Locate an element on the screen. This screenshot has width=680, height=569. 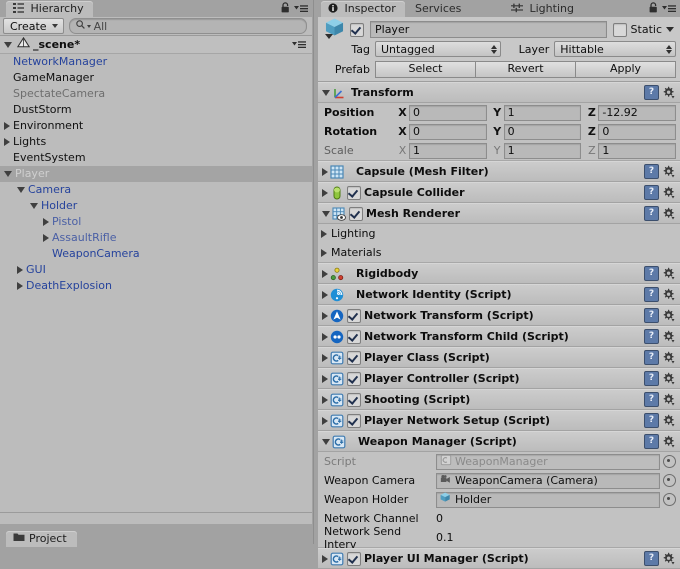
object-field: Holder is located at coordinates (548, 499).